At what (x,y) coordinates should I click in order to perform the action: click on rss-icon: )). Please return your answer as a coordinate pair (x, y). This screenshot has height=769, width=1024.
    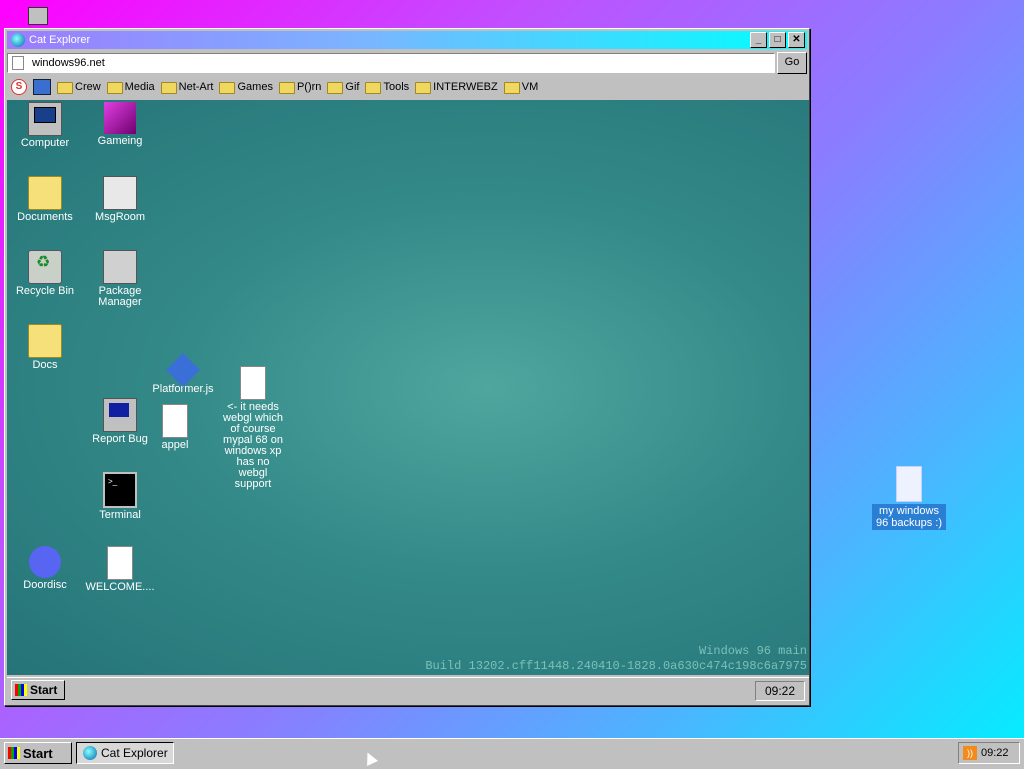
    Looking at the image, I should click on (970, 753).